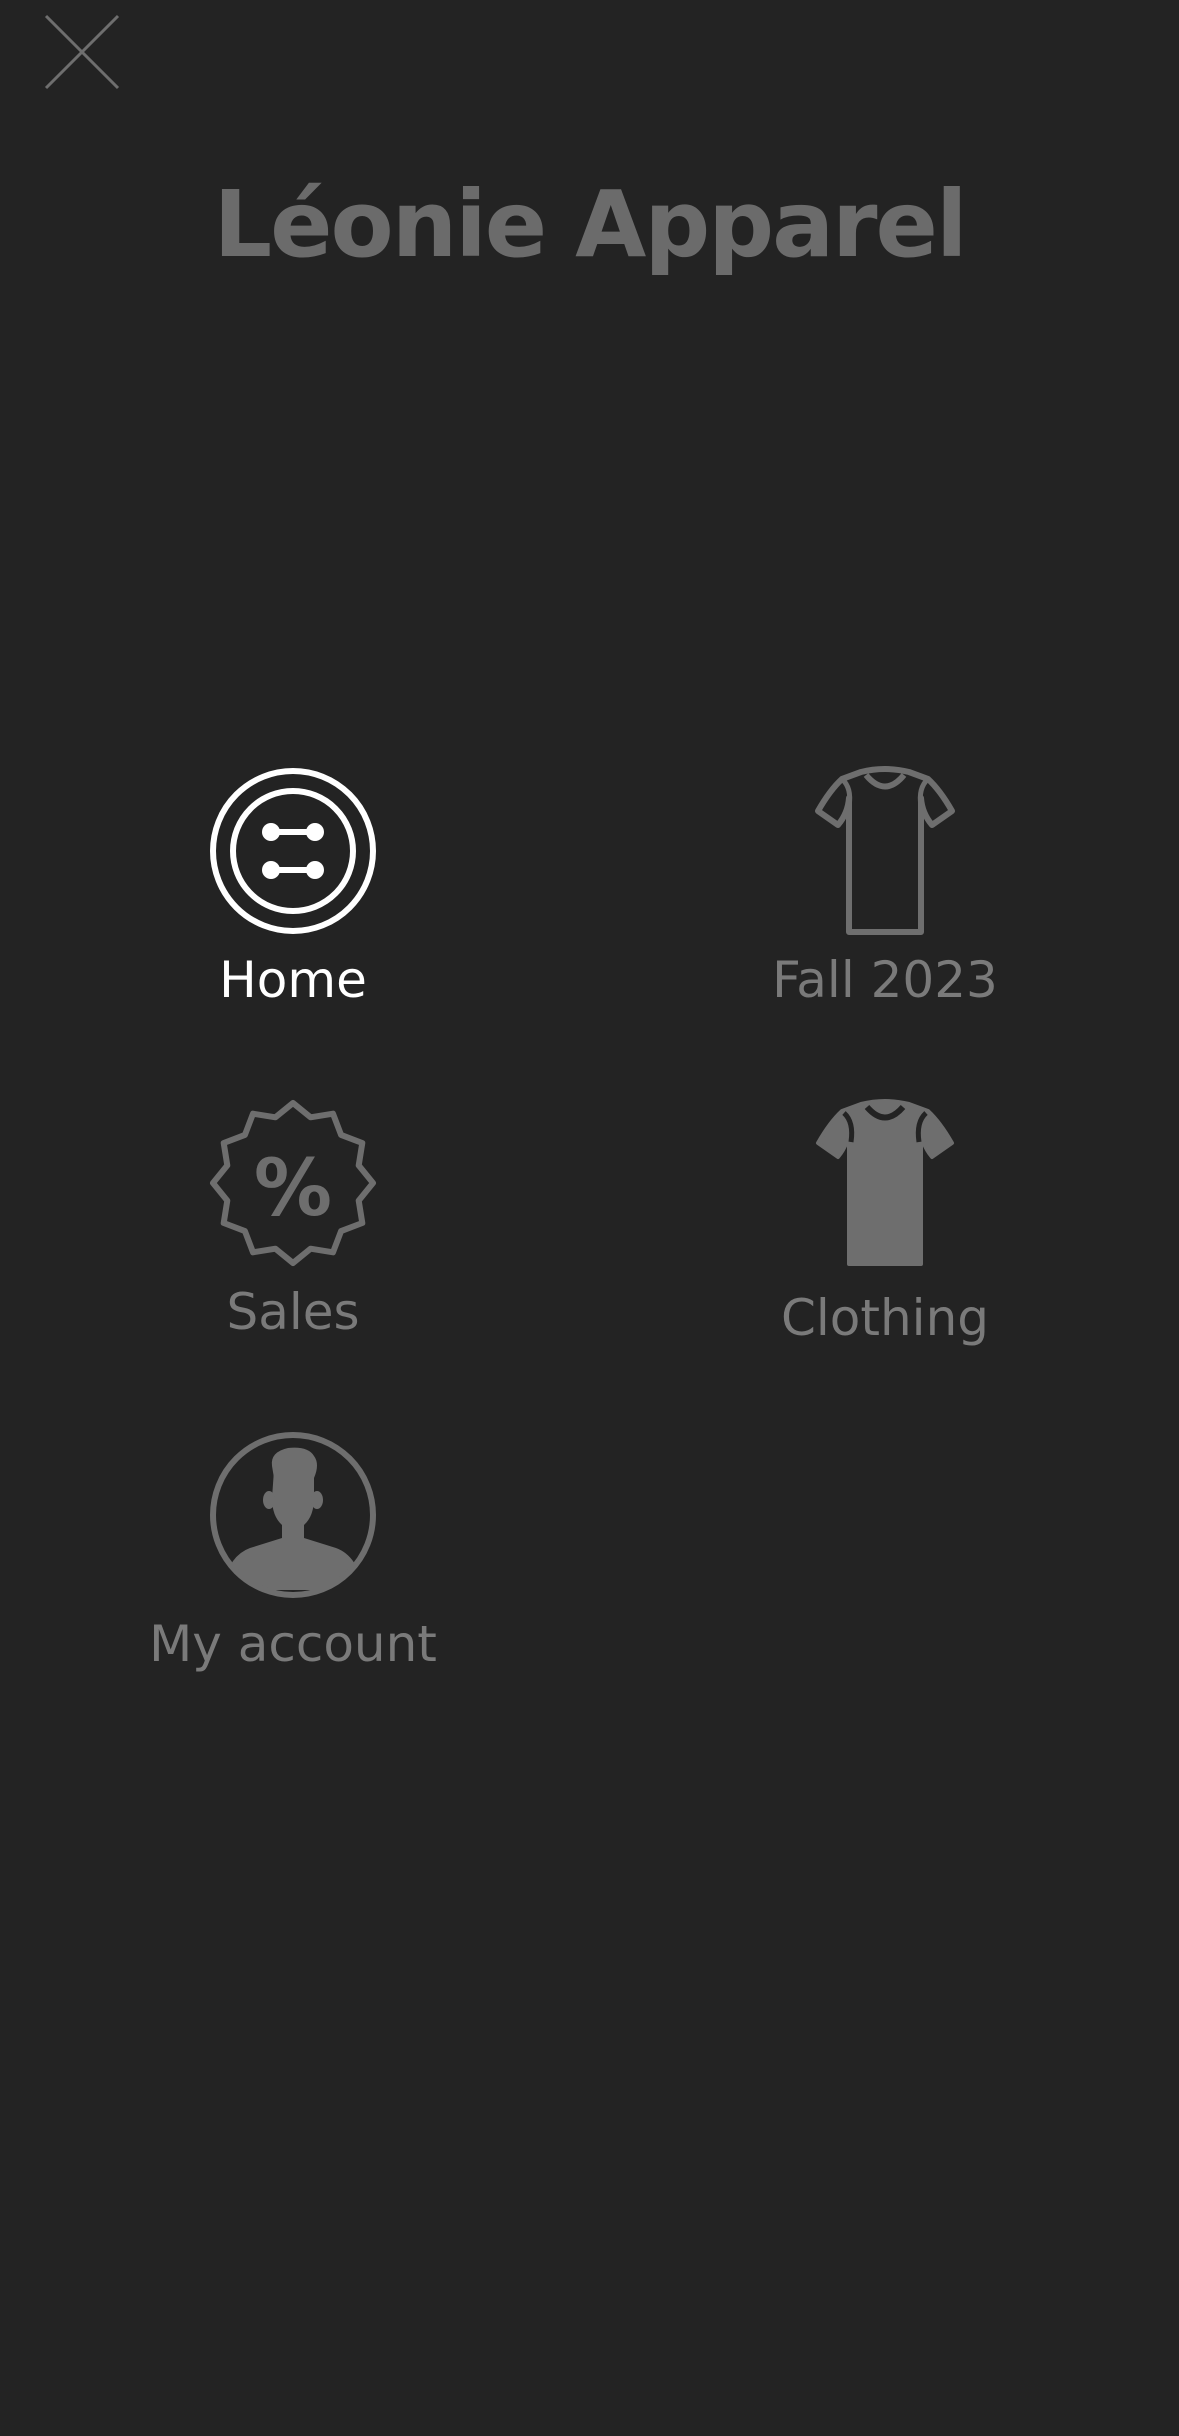 The image size is (1179, 2436). Describe the element at coordinates (293, 1515) in the screenshot. I see `user-avatar-icon` at that location.